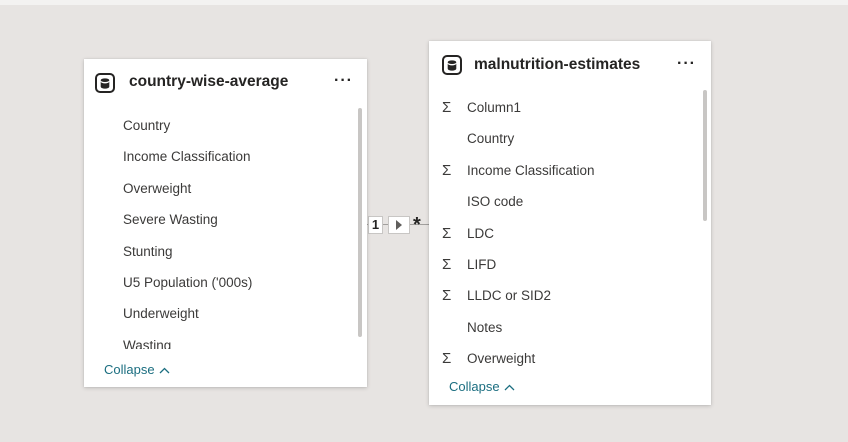 The width and height of the screenshot is (848, 442). What do you see at coordinates (509, 296) in the screenshot?
I see `field-label: LLDC or SID2` at bounding box center [509, 296].